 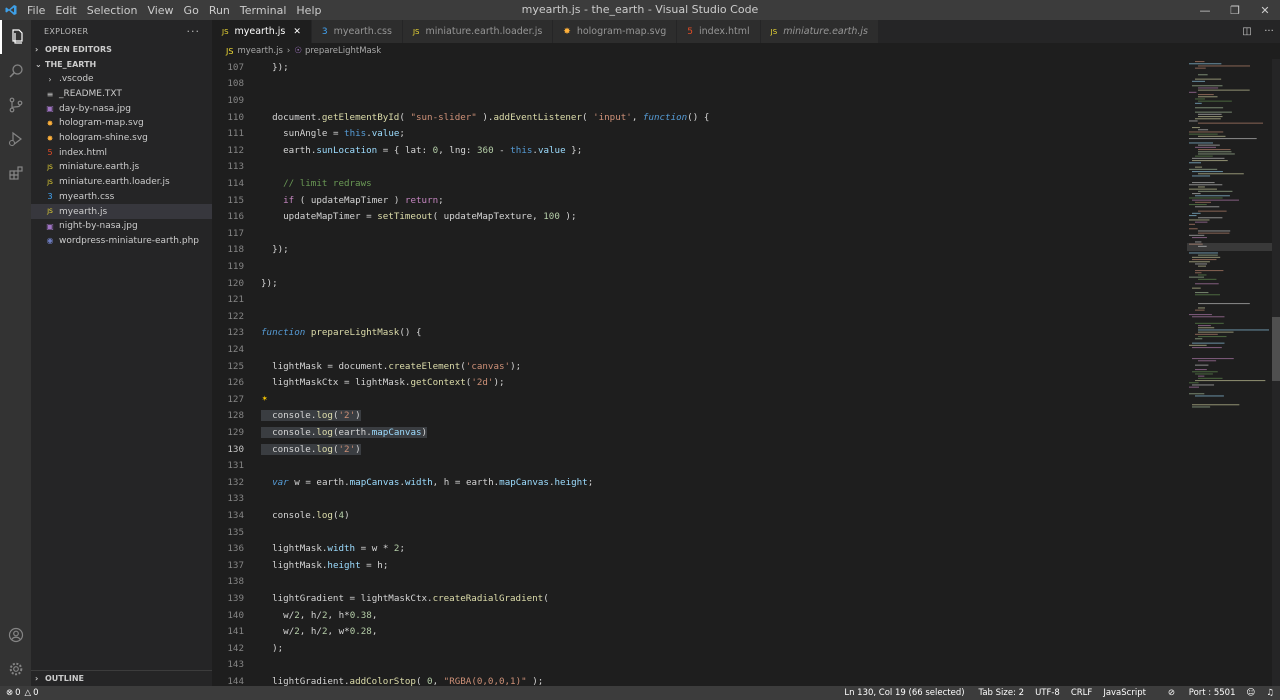 What do you see at coordinates (1229, 234) in the screenshot?
I see `minimap` at bounding box center [1229, 234].